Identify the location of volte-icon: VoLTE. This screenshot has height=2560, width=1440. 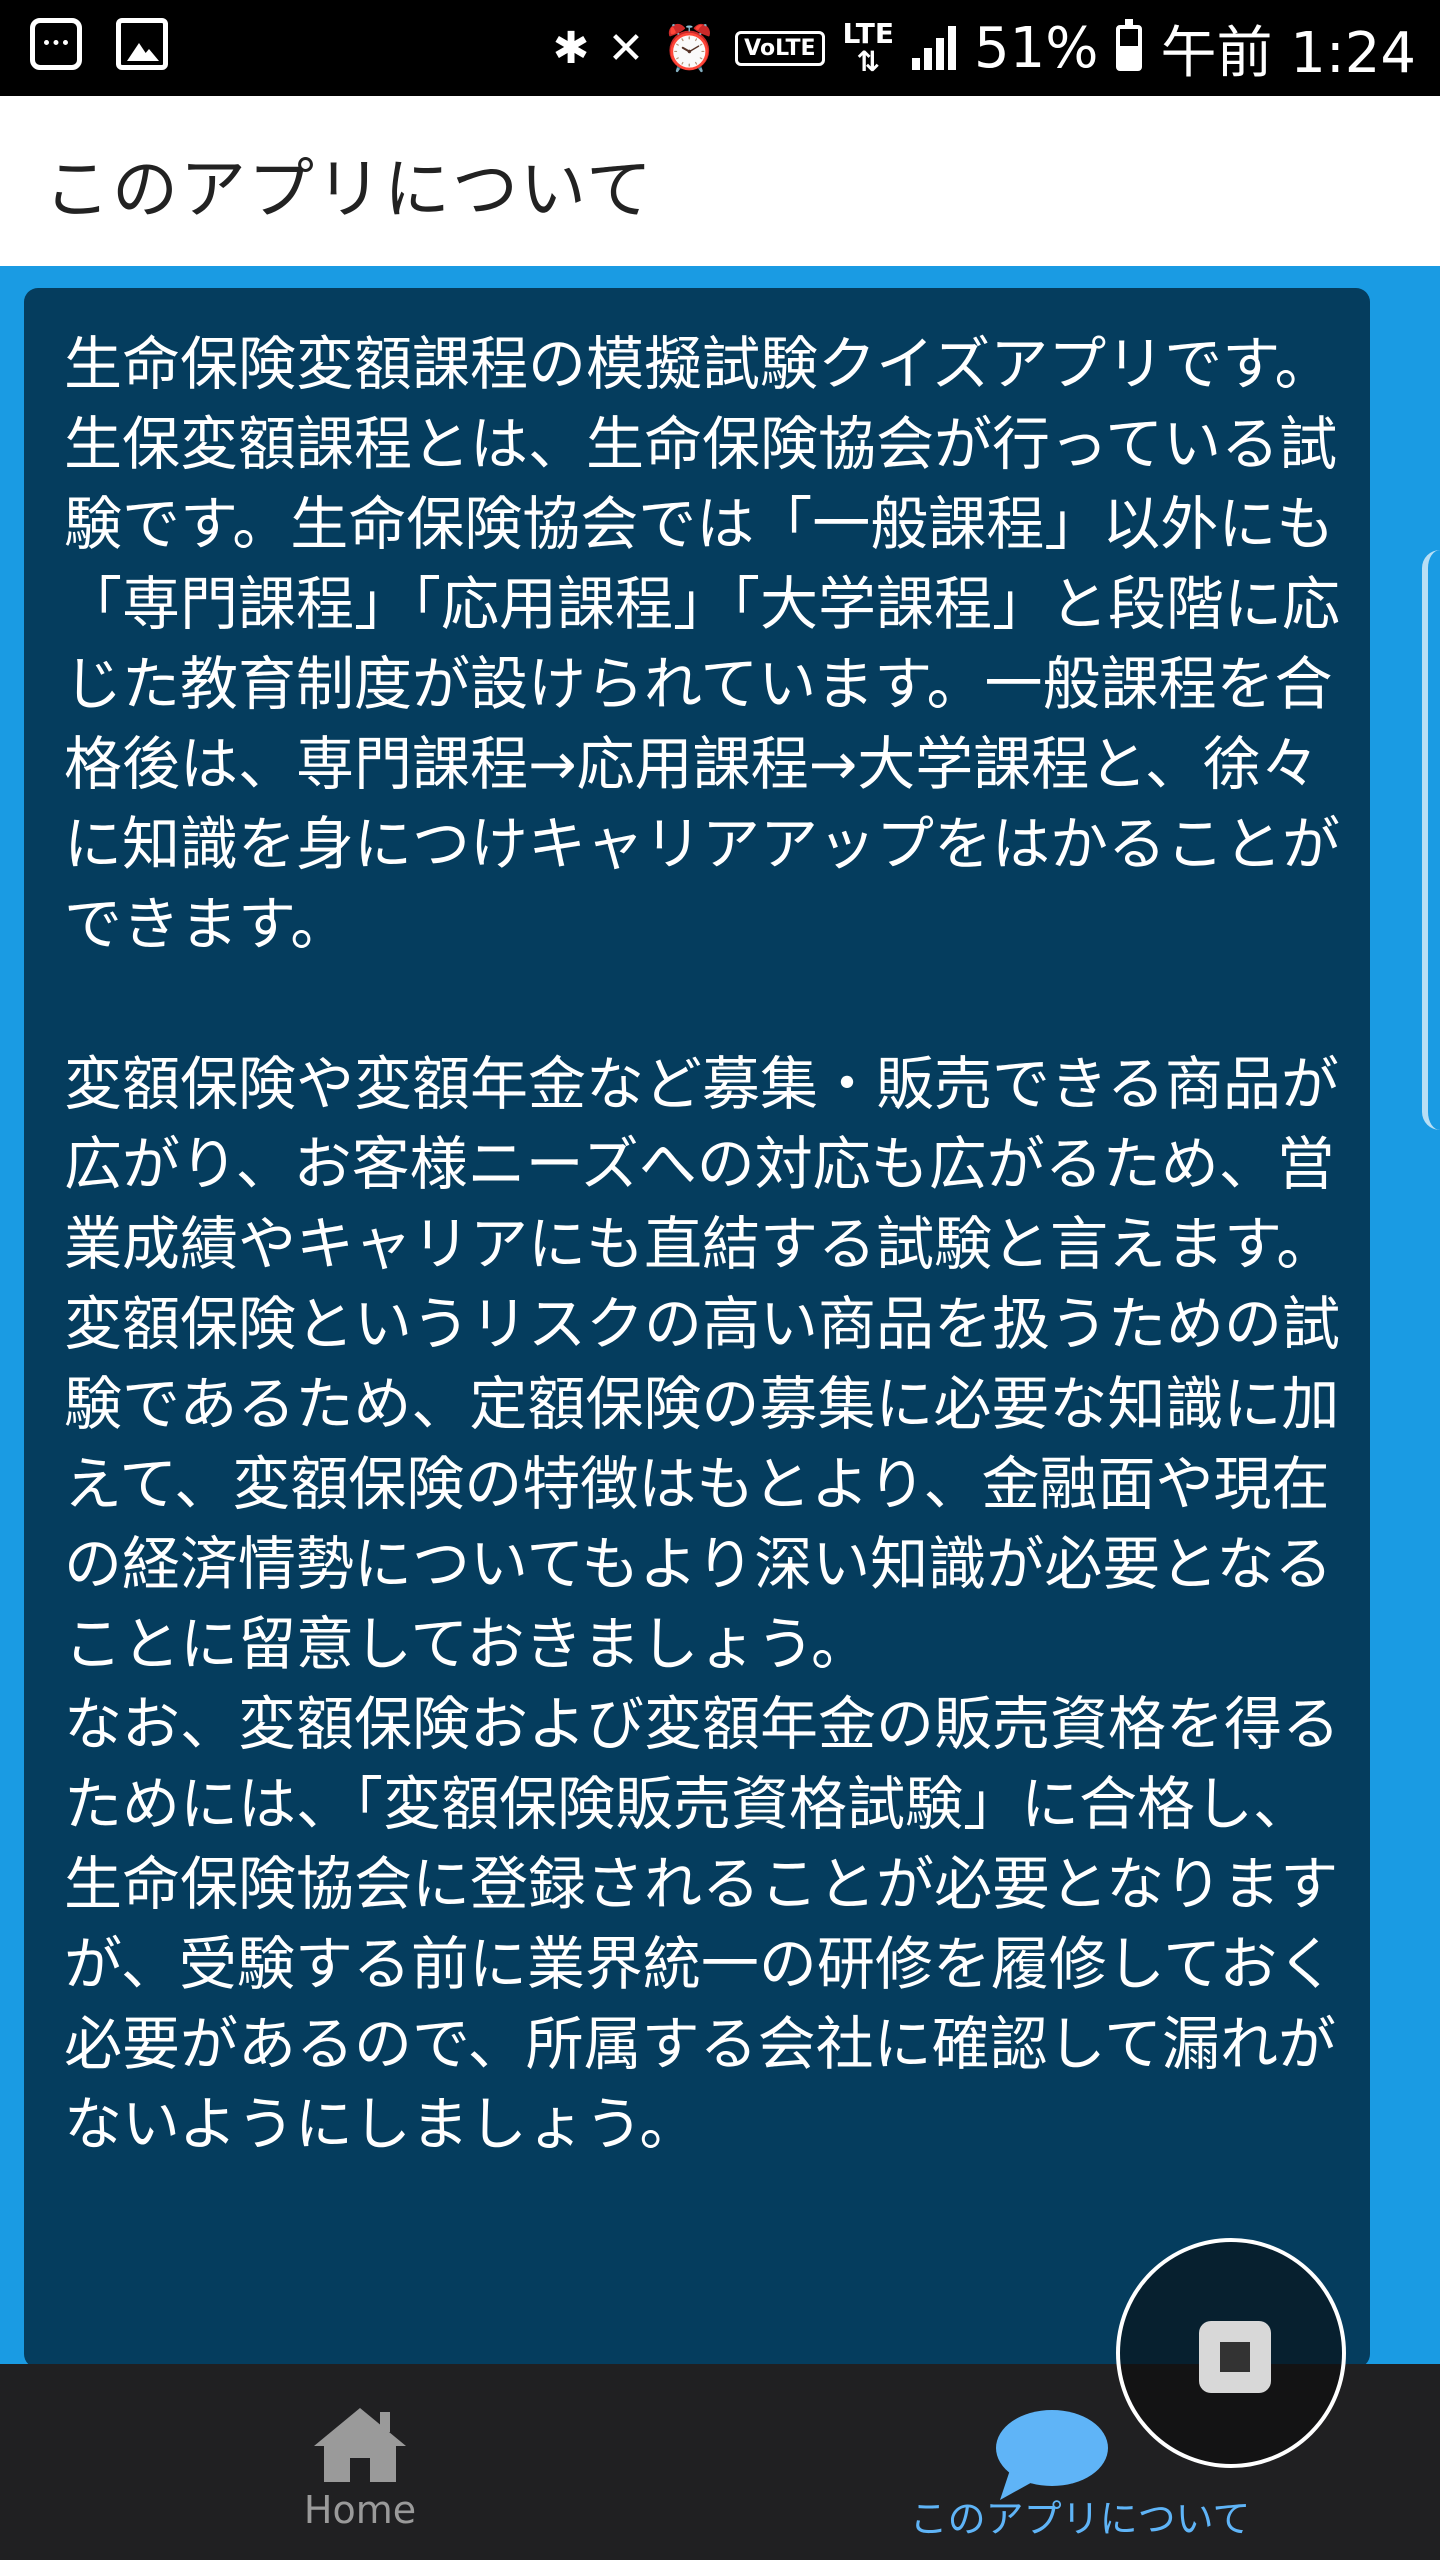
(780, 48).